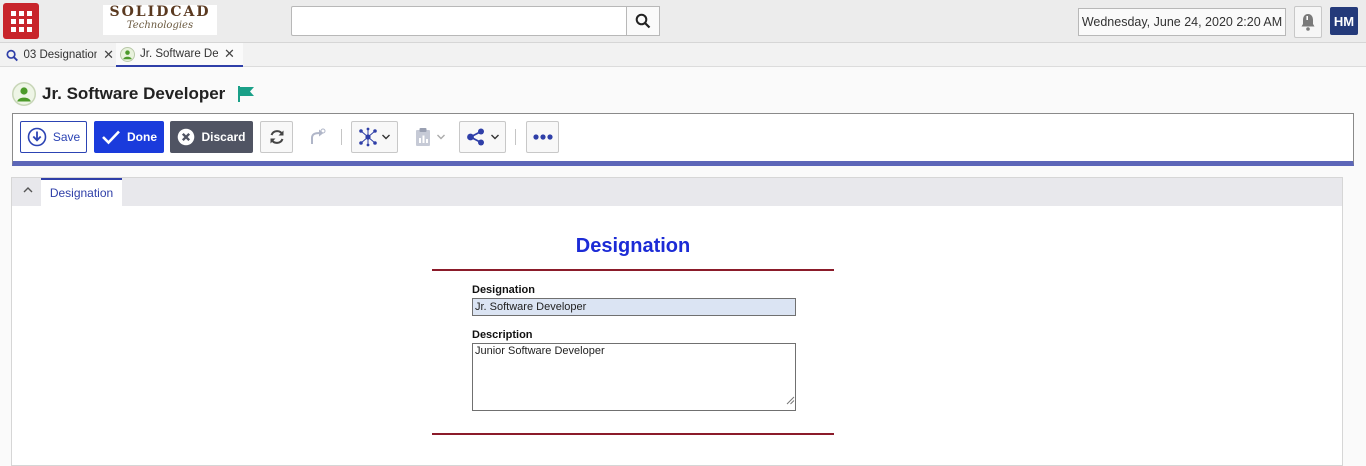  I want to click on more-button, so click(542, 137).